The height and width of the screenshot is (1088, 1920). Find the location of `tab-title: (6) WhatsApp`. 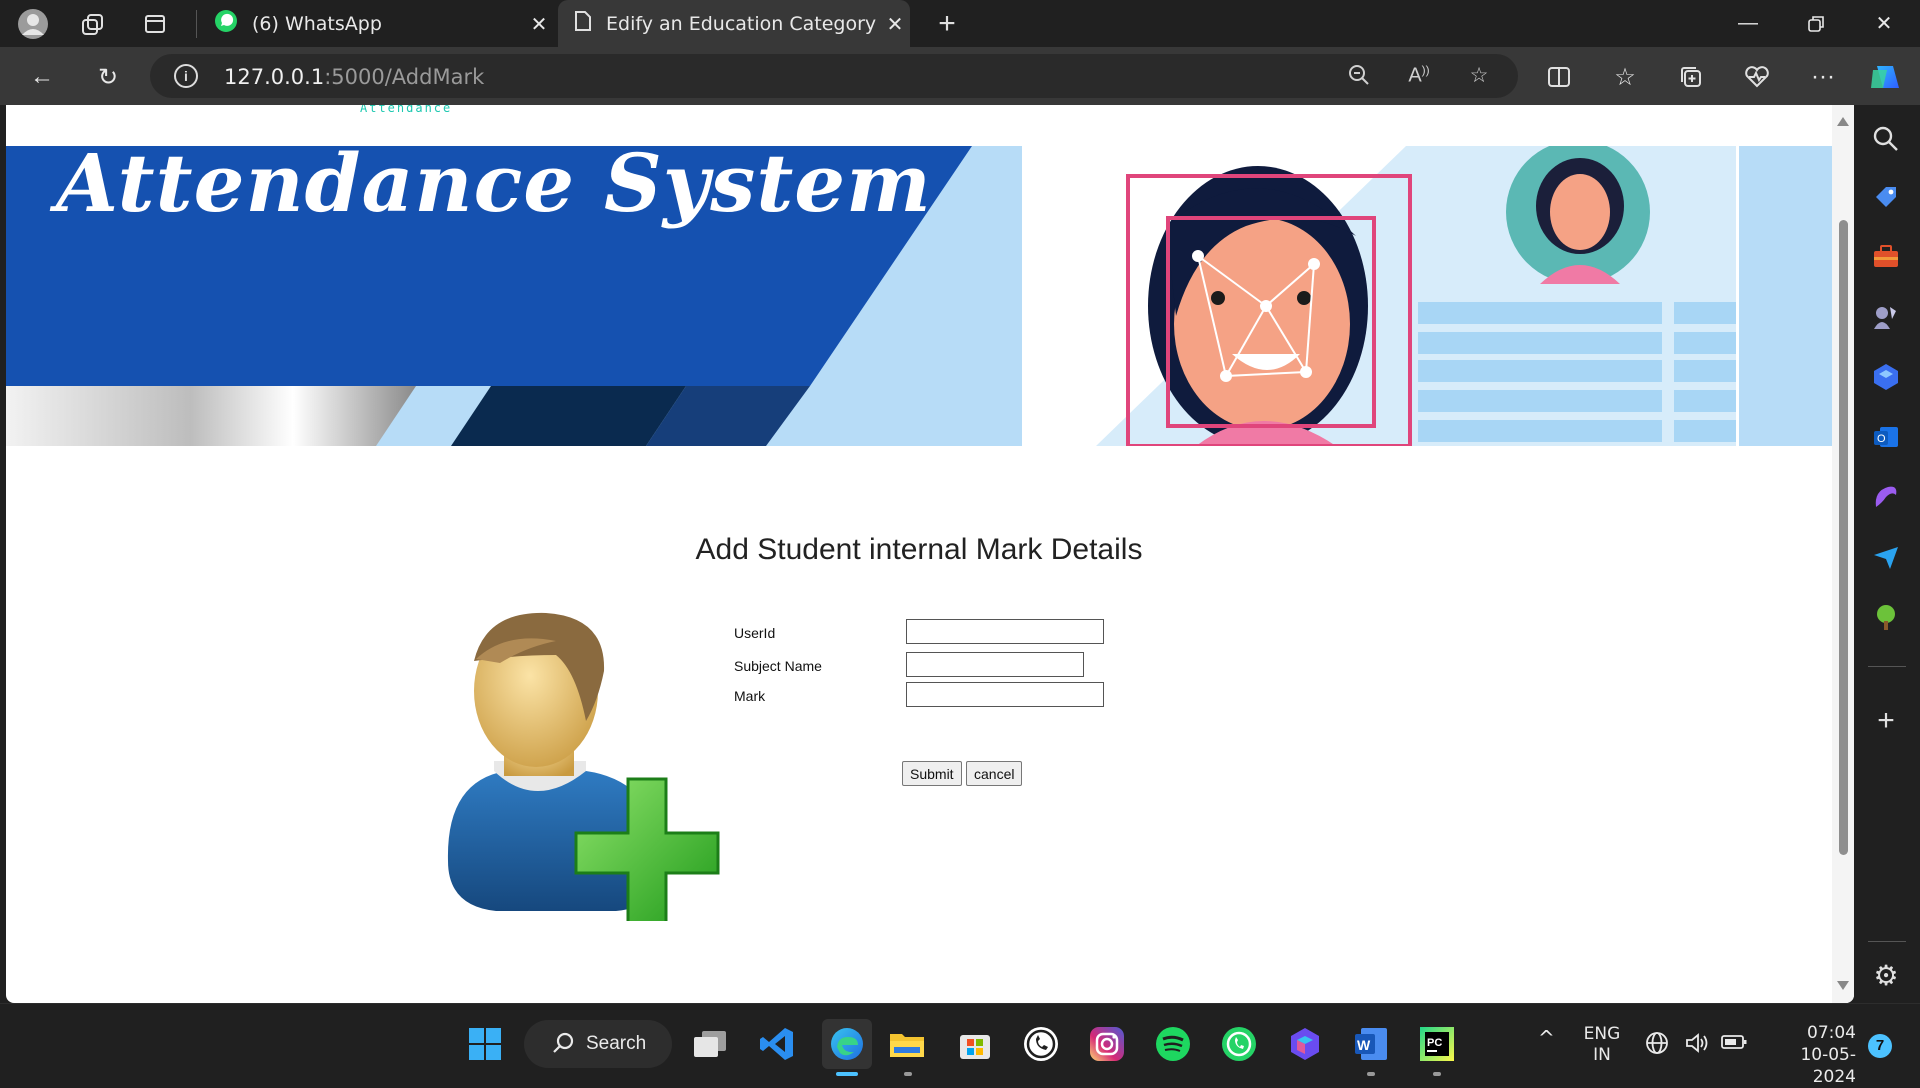

tab-title: (6) WhatsApp is located at coordinates (317, 23).